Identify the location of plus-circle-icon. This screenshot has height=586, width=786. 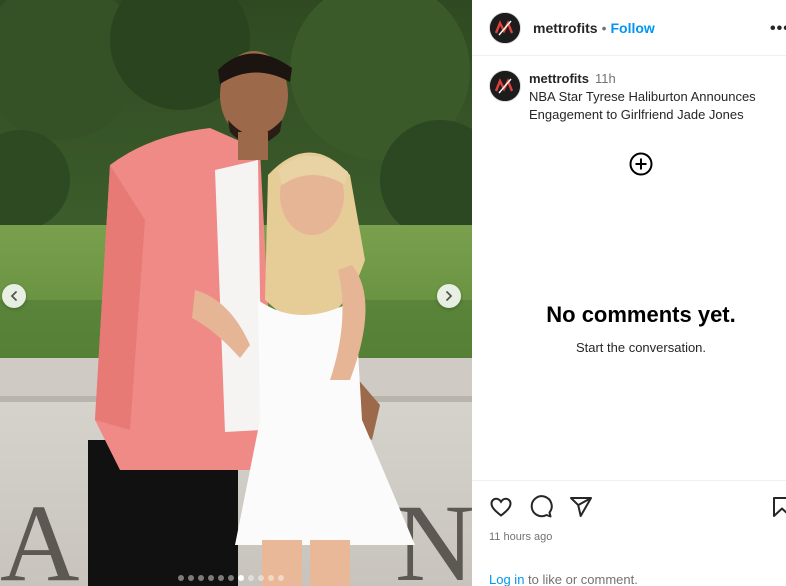
(641, 164).